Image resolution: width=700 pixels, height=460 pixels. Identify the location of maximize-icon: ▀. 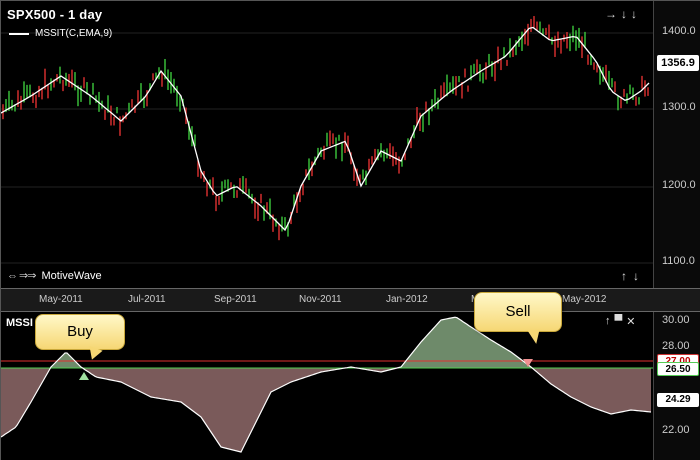
(619, 321).